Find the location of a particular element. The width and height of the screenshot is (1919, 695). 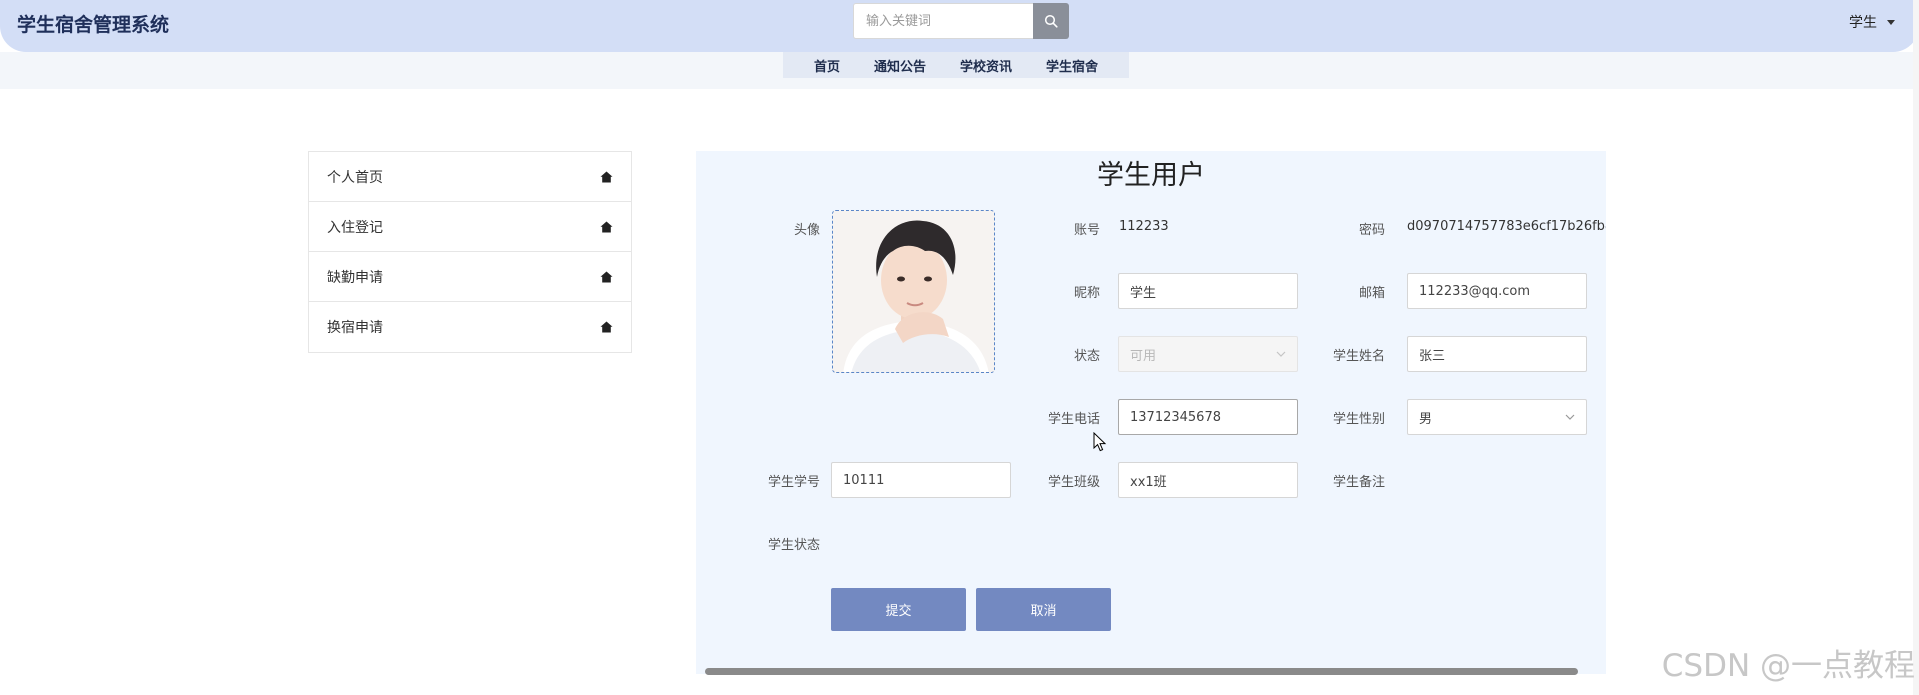

horizontal-scrollbar is located at coordinates (1141, 671).